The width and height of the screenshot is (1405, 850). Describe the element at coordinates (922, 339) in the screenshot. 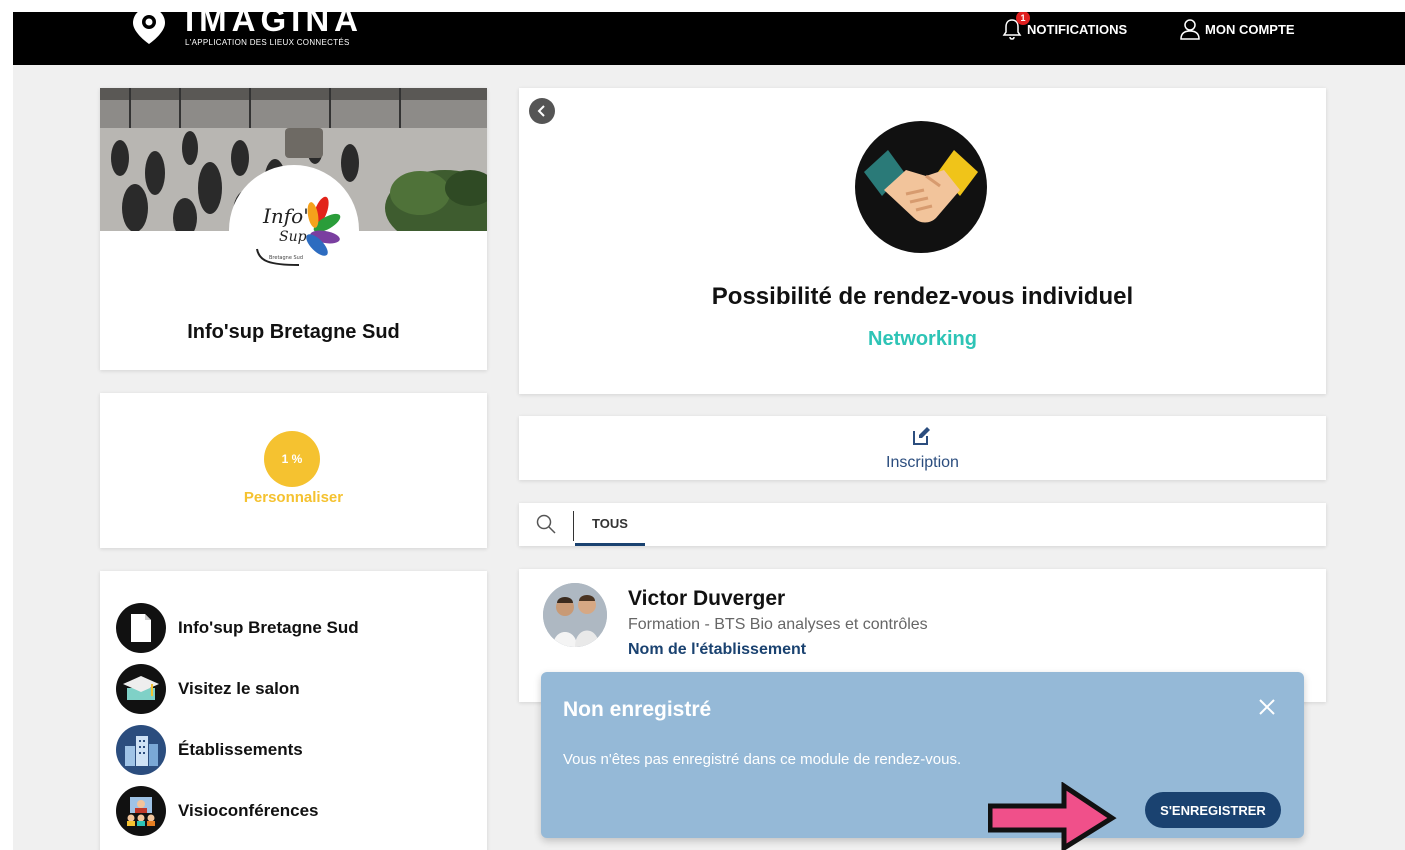

I see `event-category: Networking` at that location.